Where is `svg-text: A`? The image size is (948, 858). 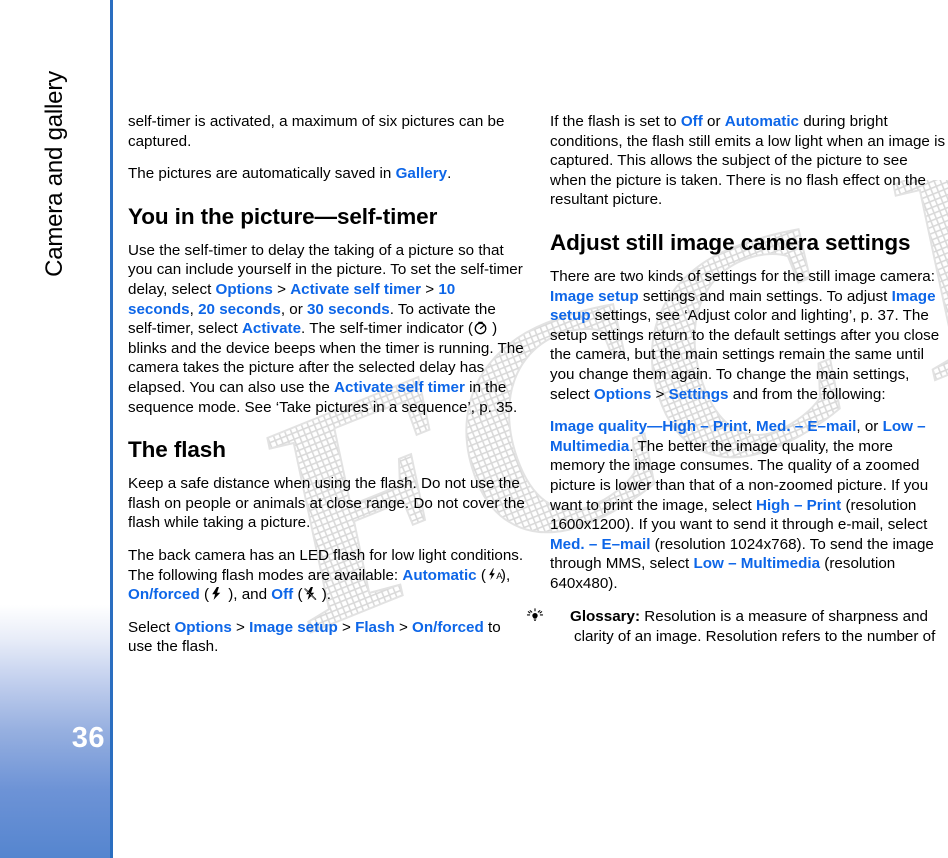 svg-text: A is located at coordinates (499, 575).